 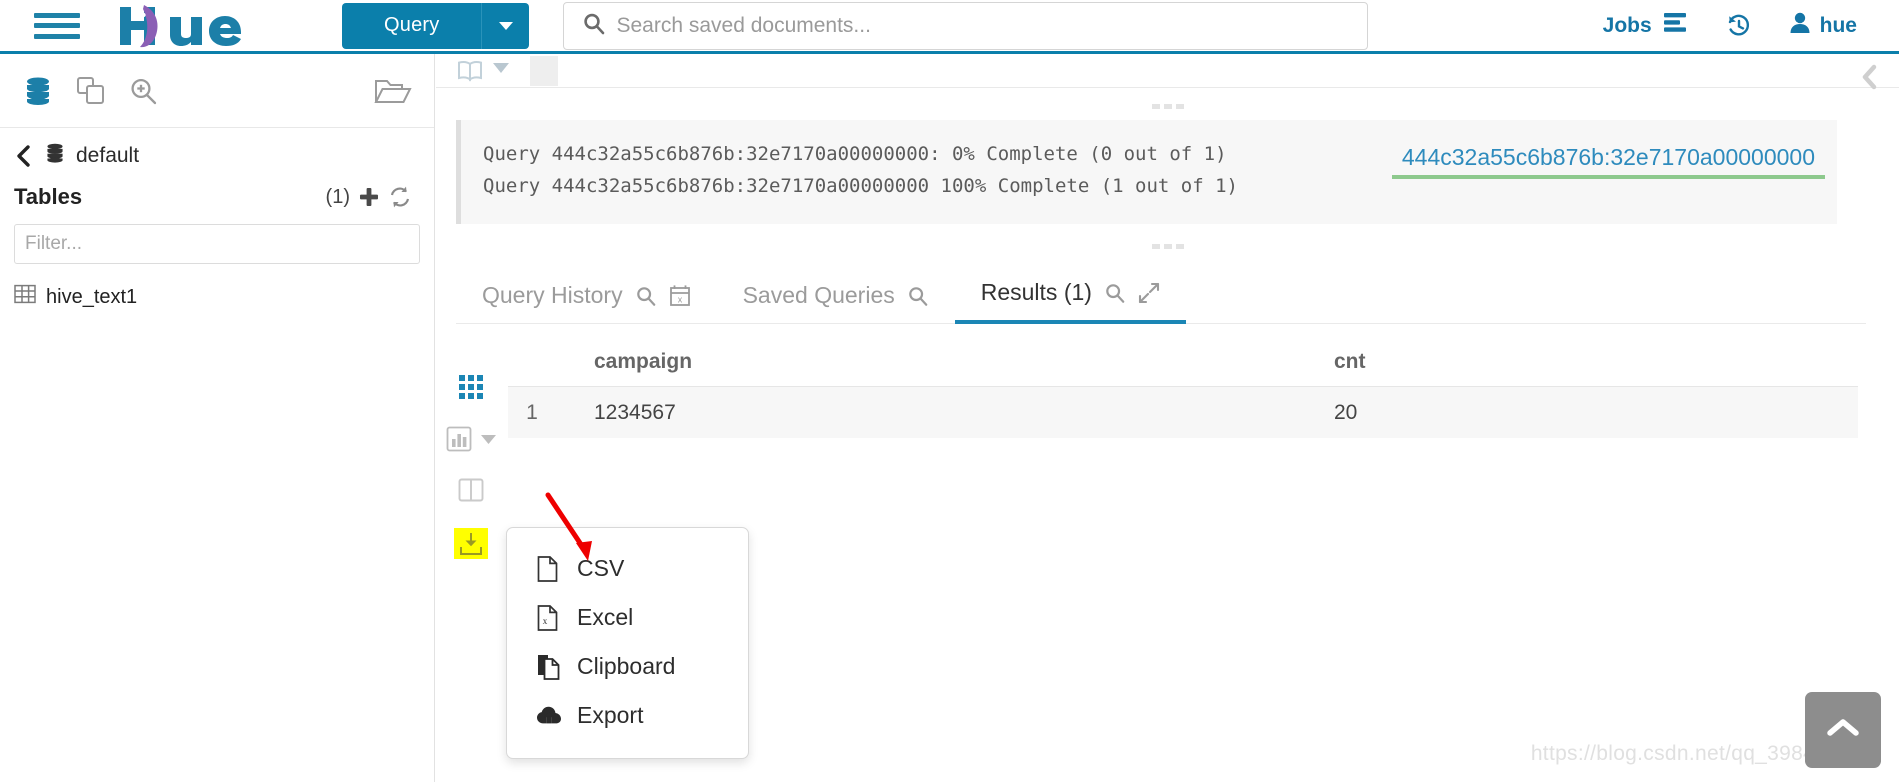 What do you see at coordinates (1627, 25) in the screenshot?
I see `jobs-label: Jobs` at bounding box center [1627, 25].